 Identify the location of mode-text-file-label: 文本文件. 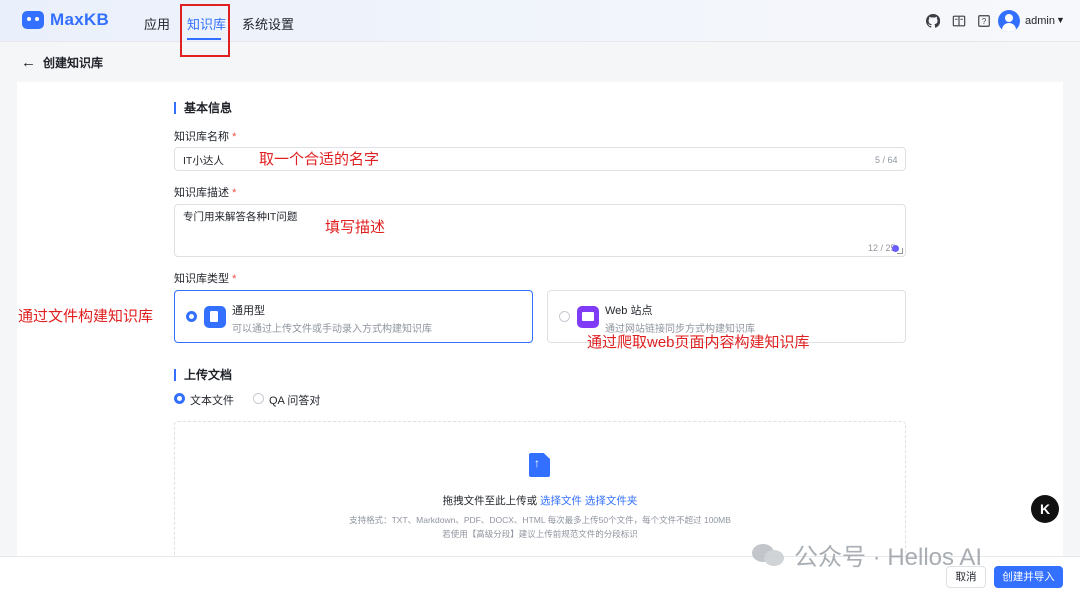
(212, 400).